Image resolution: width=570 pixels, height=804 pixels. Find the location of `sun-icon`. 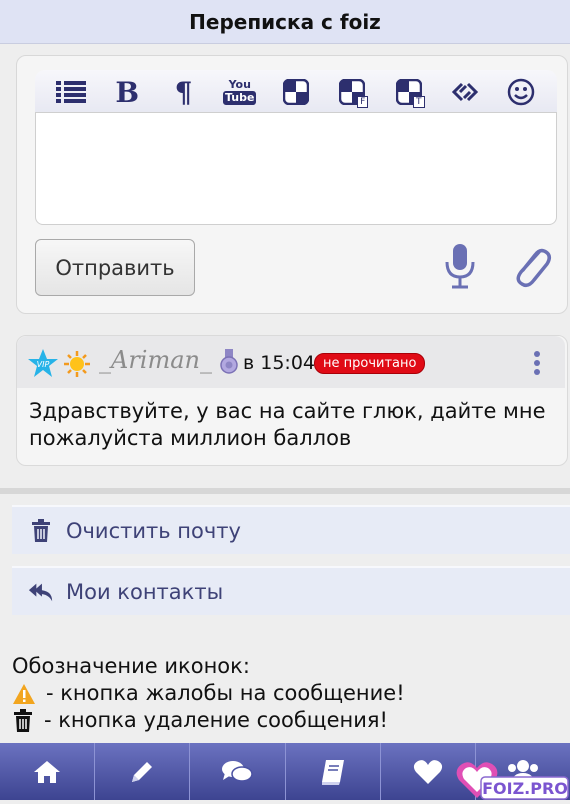

sun-icon is located at coordinates (77, 366).